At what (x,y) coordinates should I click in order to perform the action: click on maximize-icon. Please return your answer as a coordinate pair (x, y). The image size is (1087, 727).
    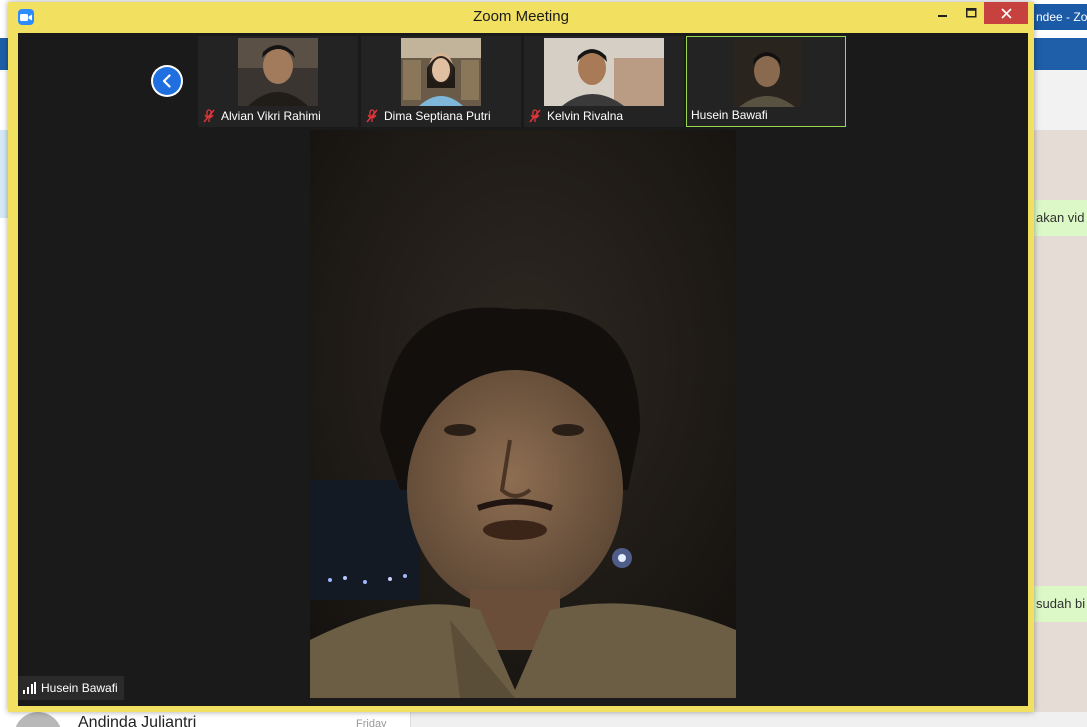
    Looking at the image, I should click on (970, 13).